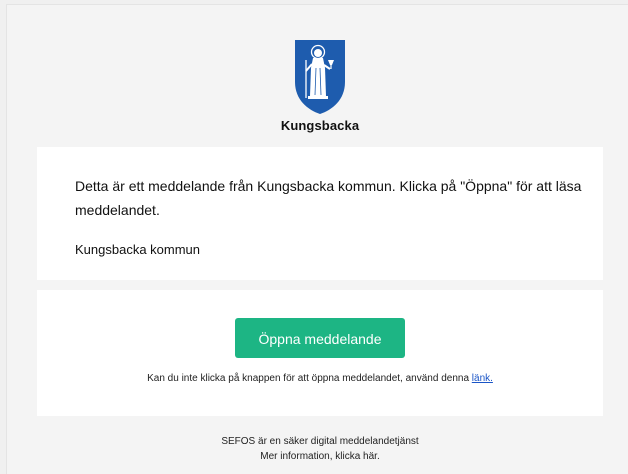 The height and width of the screenshot is (474, 628). What do you see at coordinates (320, 456) in the screenshot?
I see `footer-more-info-link: Mer information, klicka här.` at bounding box center [320, 456].